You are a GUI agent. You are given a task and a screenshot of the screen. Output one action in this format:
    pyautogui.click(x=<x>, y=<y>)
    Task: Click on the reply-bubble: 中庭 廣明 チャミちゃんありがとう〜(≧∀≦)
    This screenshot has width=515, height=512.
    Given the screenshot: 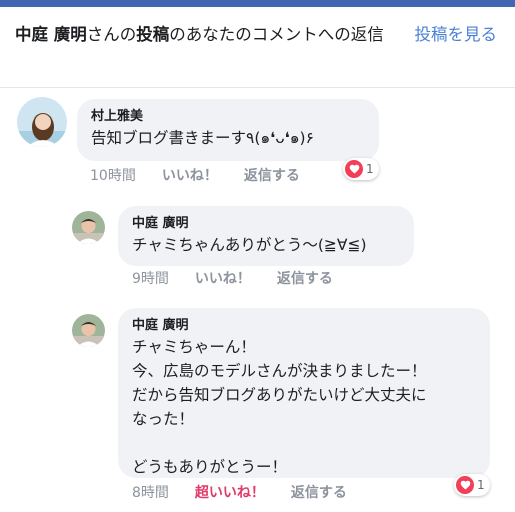 What is the action you would take?
    pyautogui.click(x=266, y=236)
    